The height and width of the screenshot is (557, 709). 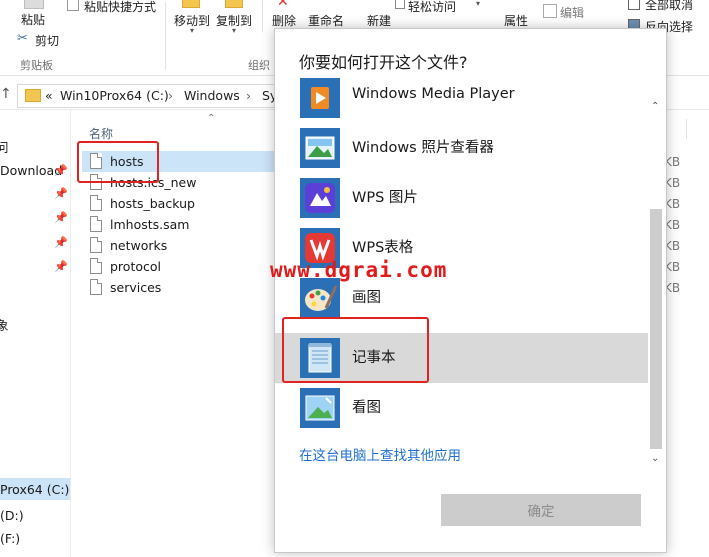 What do you see at coordinates (47, 40) in the screenshot?
I see `cut-button: 剪切` at bounding box center [47, 40].